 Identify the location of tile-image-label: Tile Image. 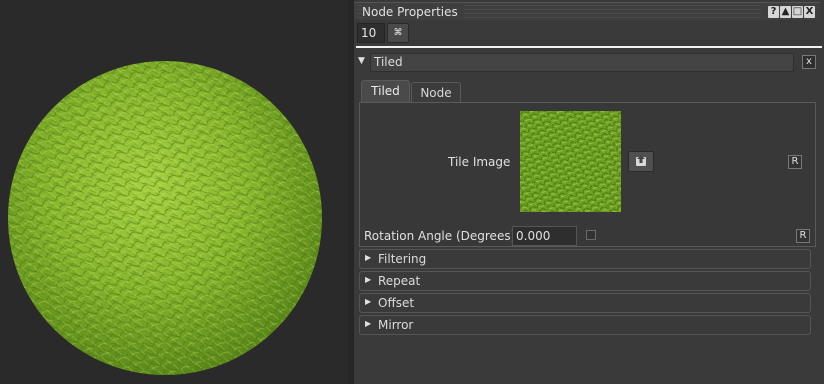
(479, 162).